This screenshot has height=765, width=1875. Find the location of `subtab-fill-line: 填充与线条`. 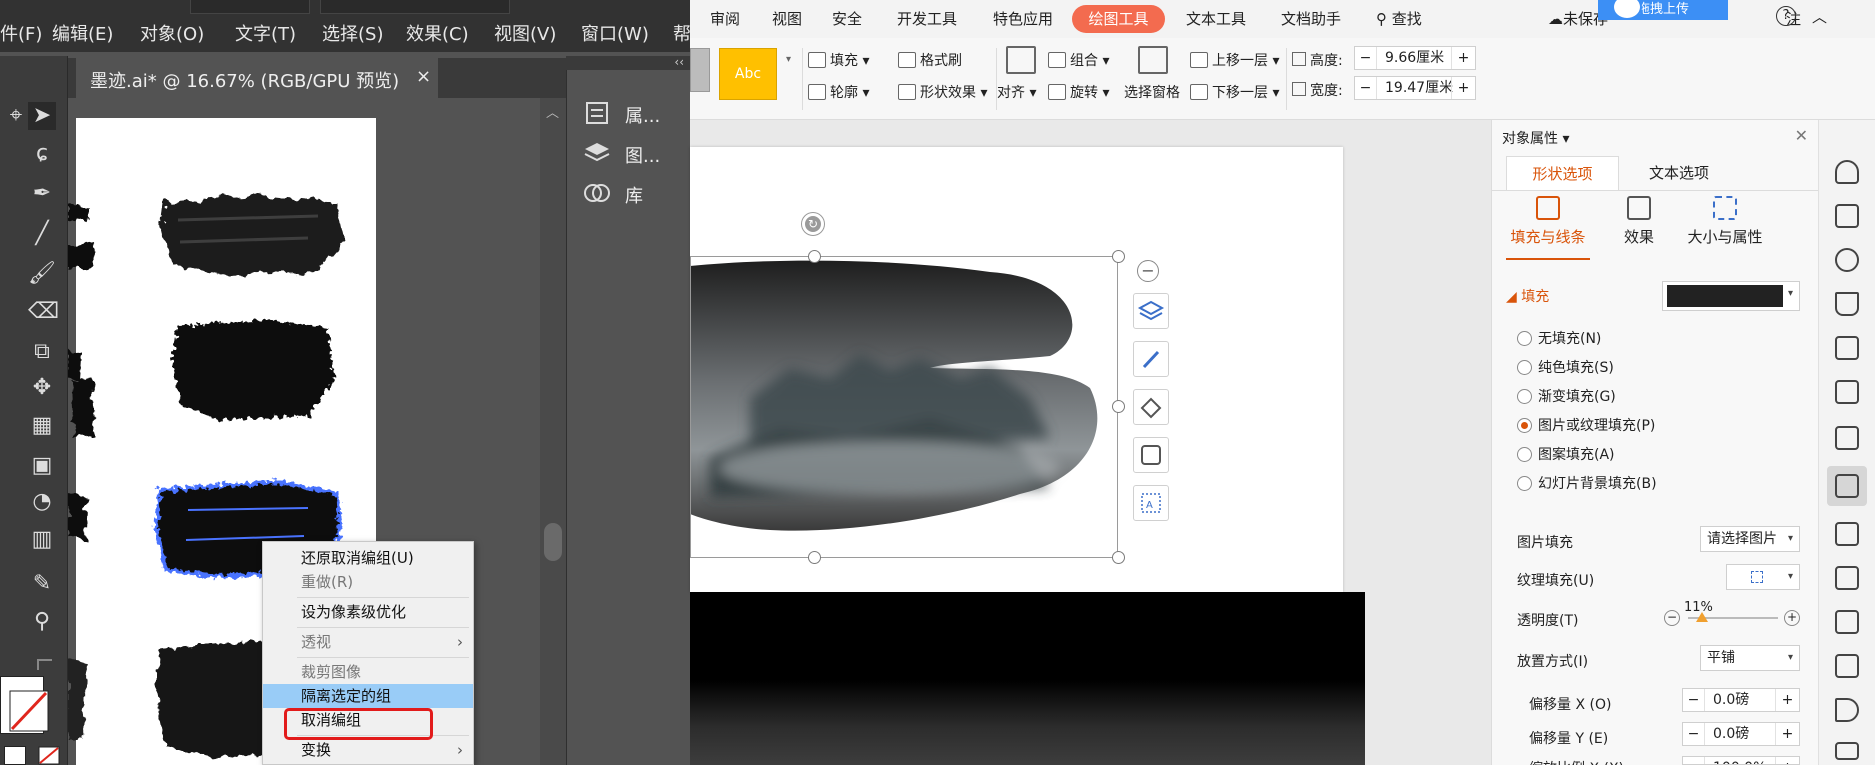

subtab-fill-line: 填充与线条 is located at coordinates (1548, 228).